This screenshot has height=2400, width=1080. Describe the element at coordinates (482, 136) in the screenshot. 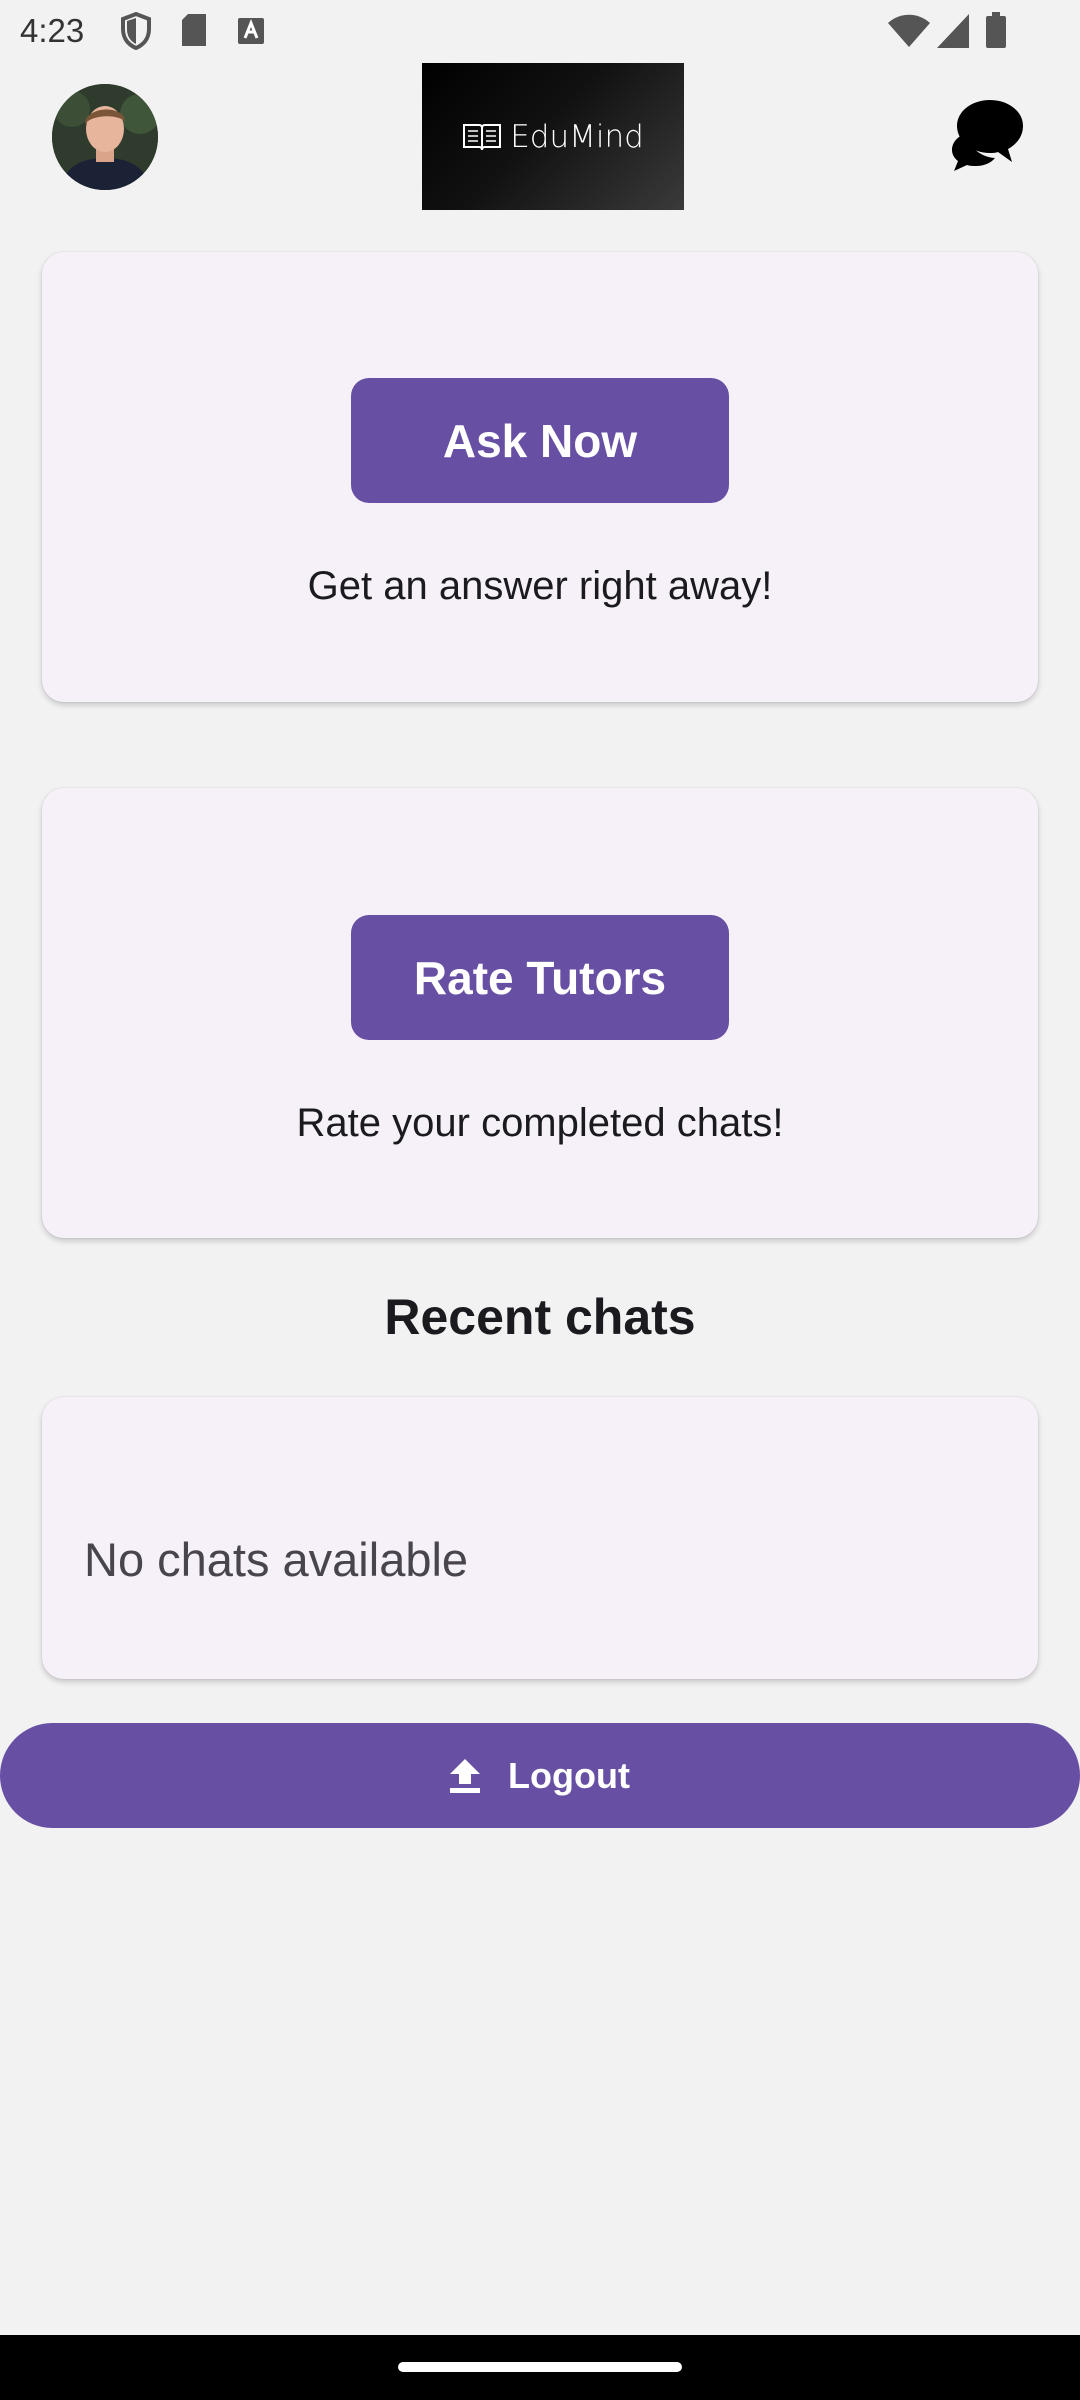

I see `book-icon` at that location.